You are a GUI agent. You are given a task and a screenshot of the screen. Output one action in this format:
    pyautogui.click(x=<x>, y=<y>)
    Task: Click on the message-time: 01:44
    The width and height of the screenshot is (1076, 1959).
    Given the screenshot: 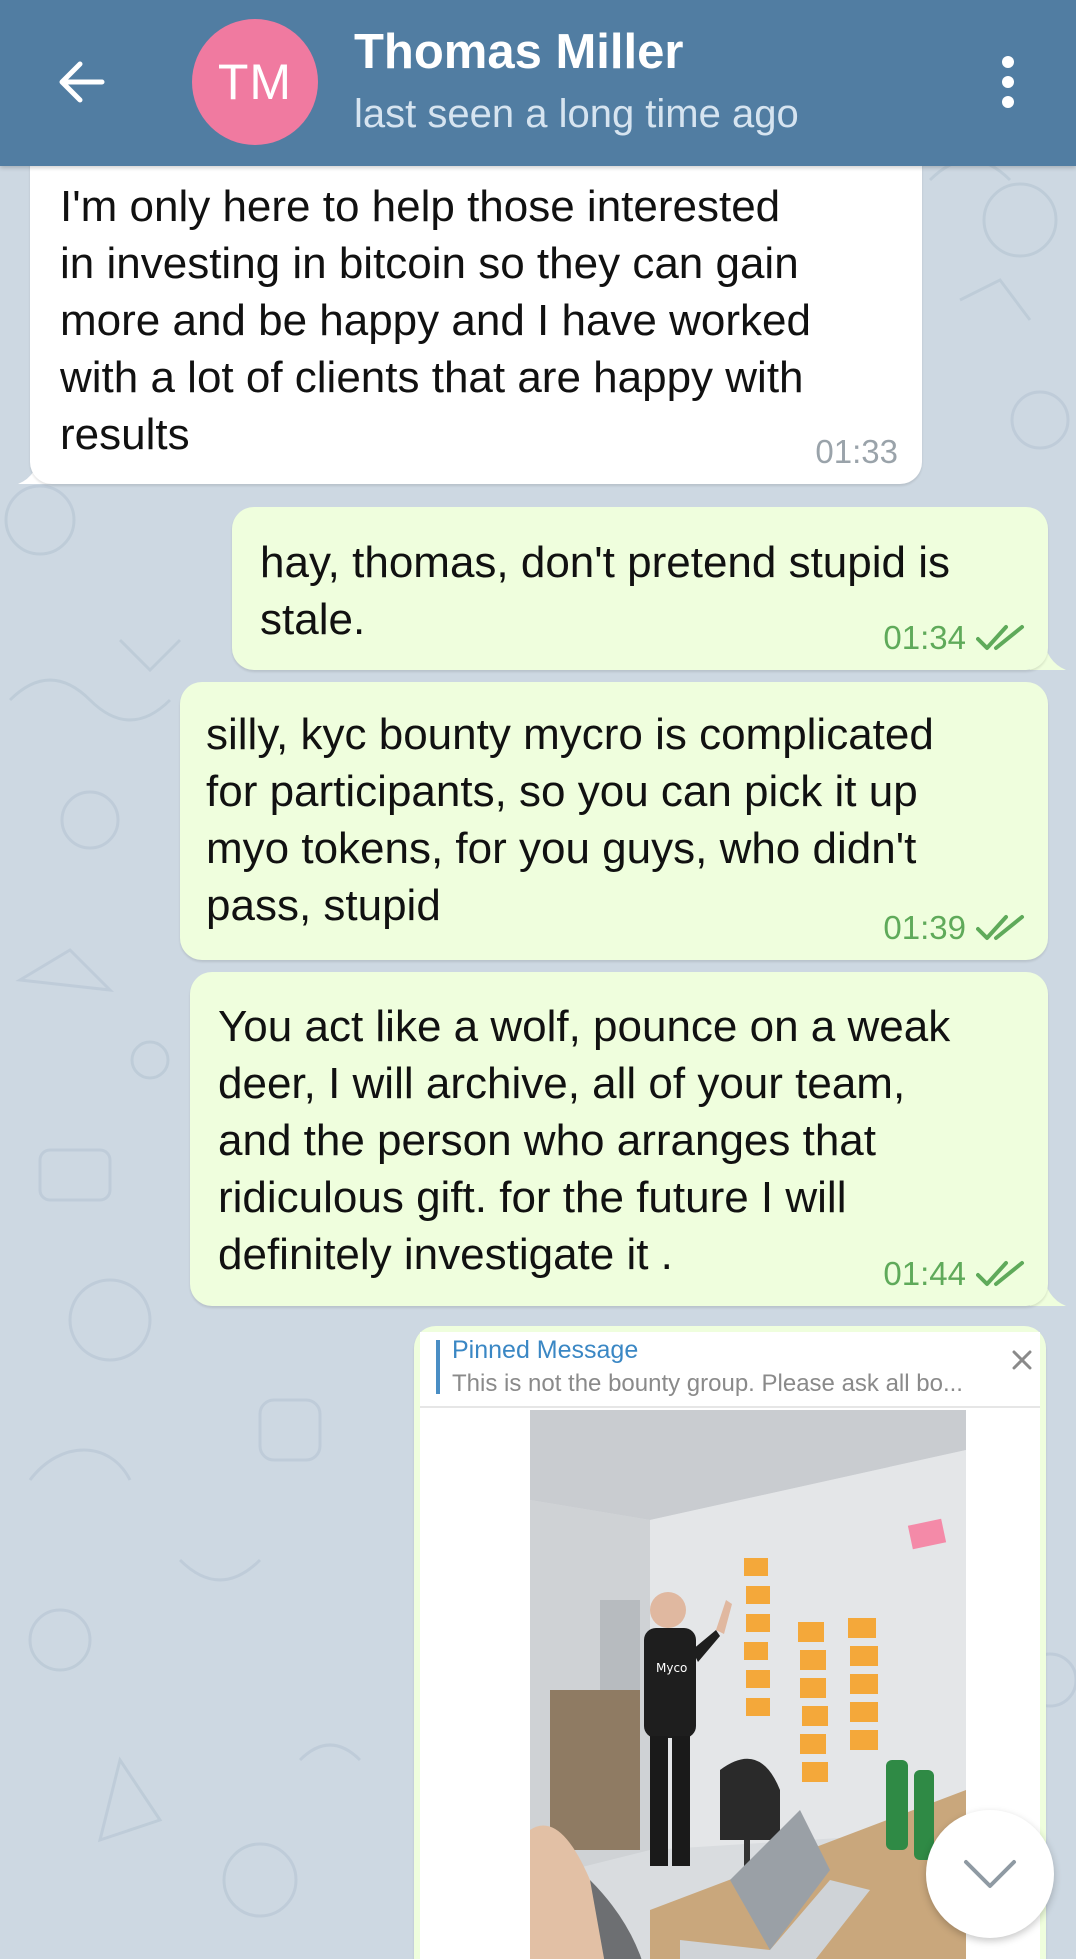 What is the action you would take?
    pyautogui.click(x=924, y=1273)
    